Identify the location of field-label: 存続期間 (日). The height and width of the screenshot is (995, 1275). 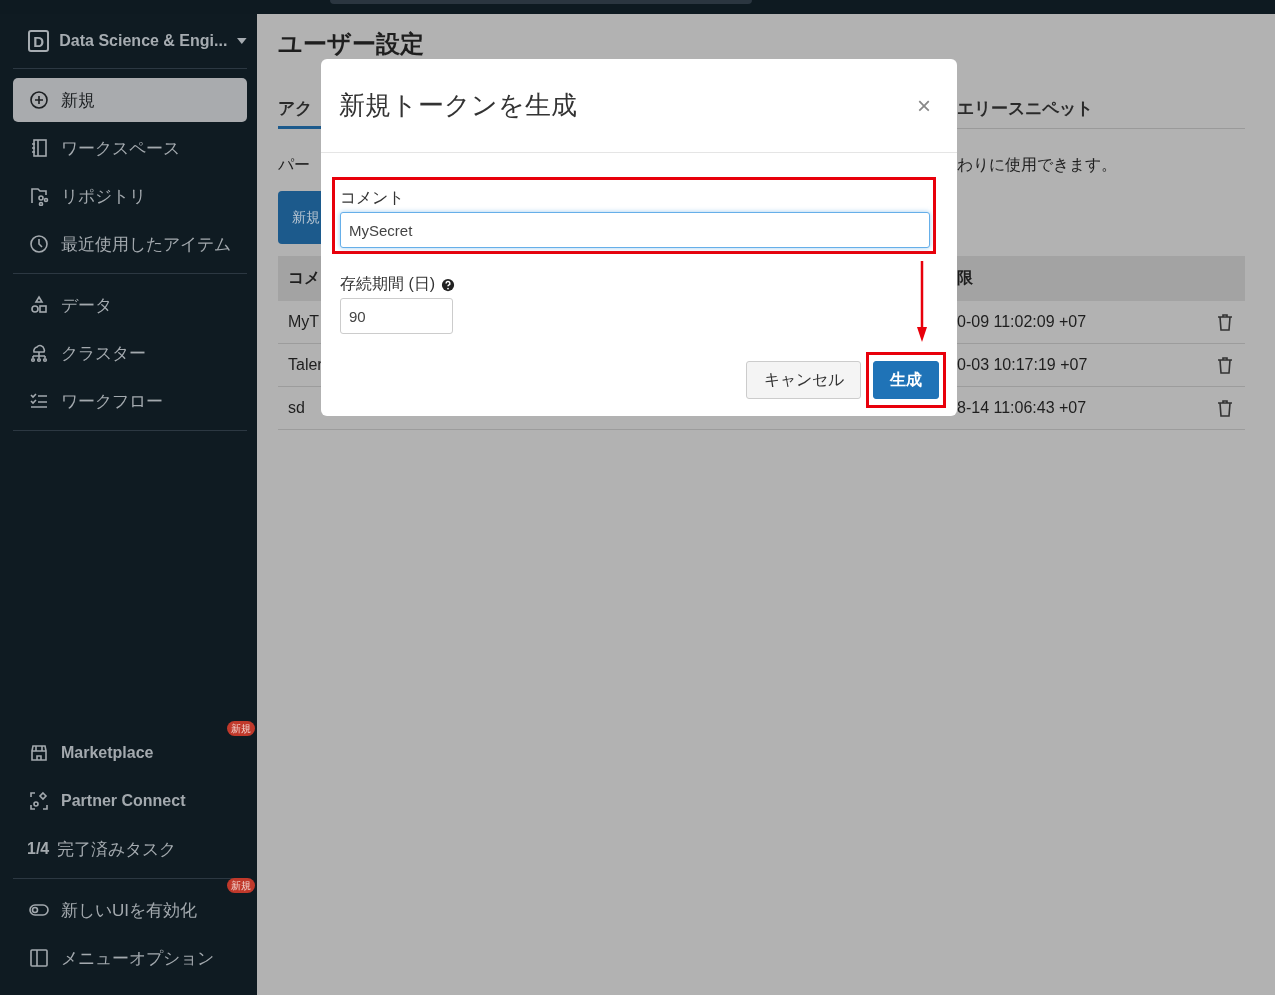
(388, 284).